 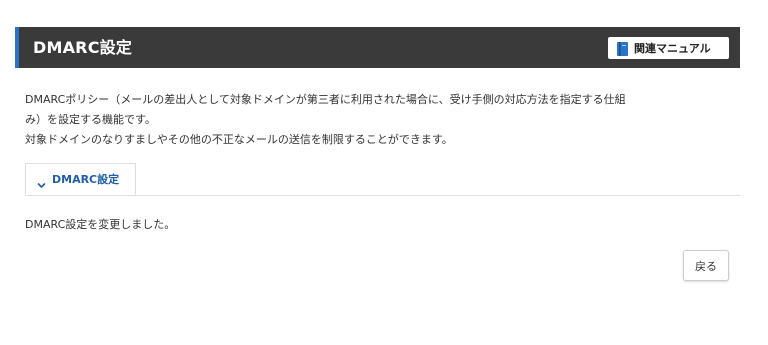 What do you see at coordinates (706, 265) in the screenshot?
I see `back-button: 戻る` at bounding box center [706, 265].